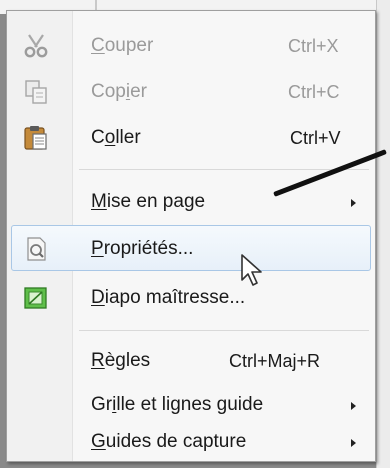 Image resolution: width=390 pixels, height=468 pixels. I want to click on menu-item-label: Copier, so click(119, 91).